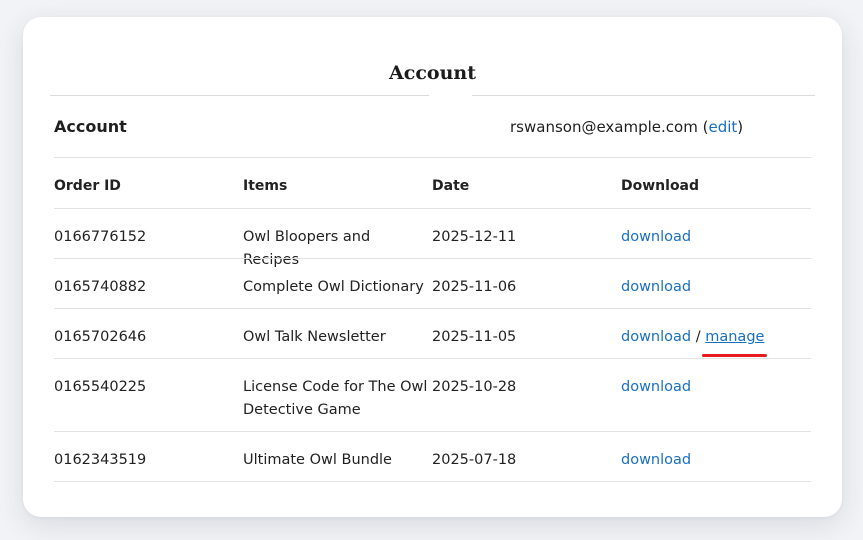 This screenshot has width=863, height=540. Describe the element at coordinates (100, 337) in the screenshot. I see `order-id: 0165702646` at that location.